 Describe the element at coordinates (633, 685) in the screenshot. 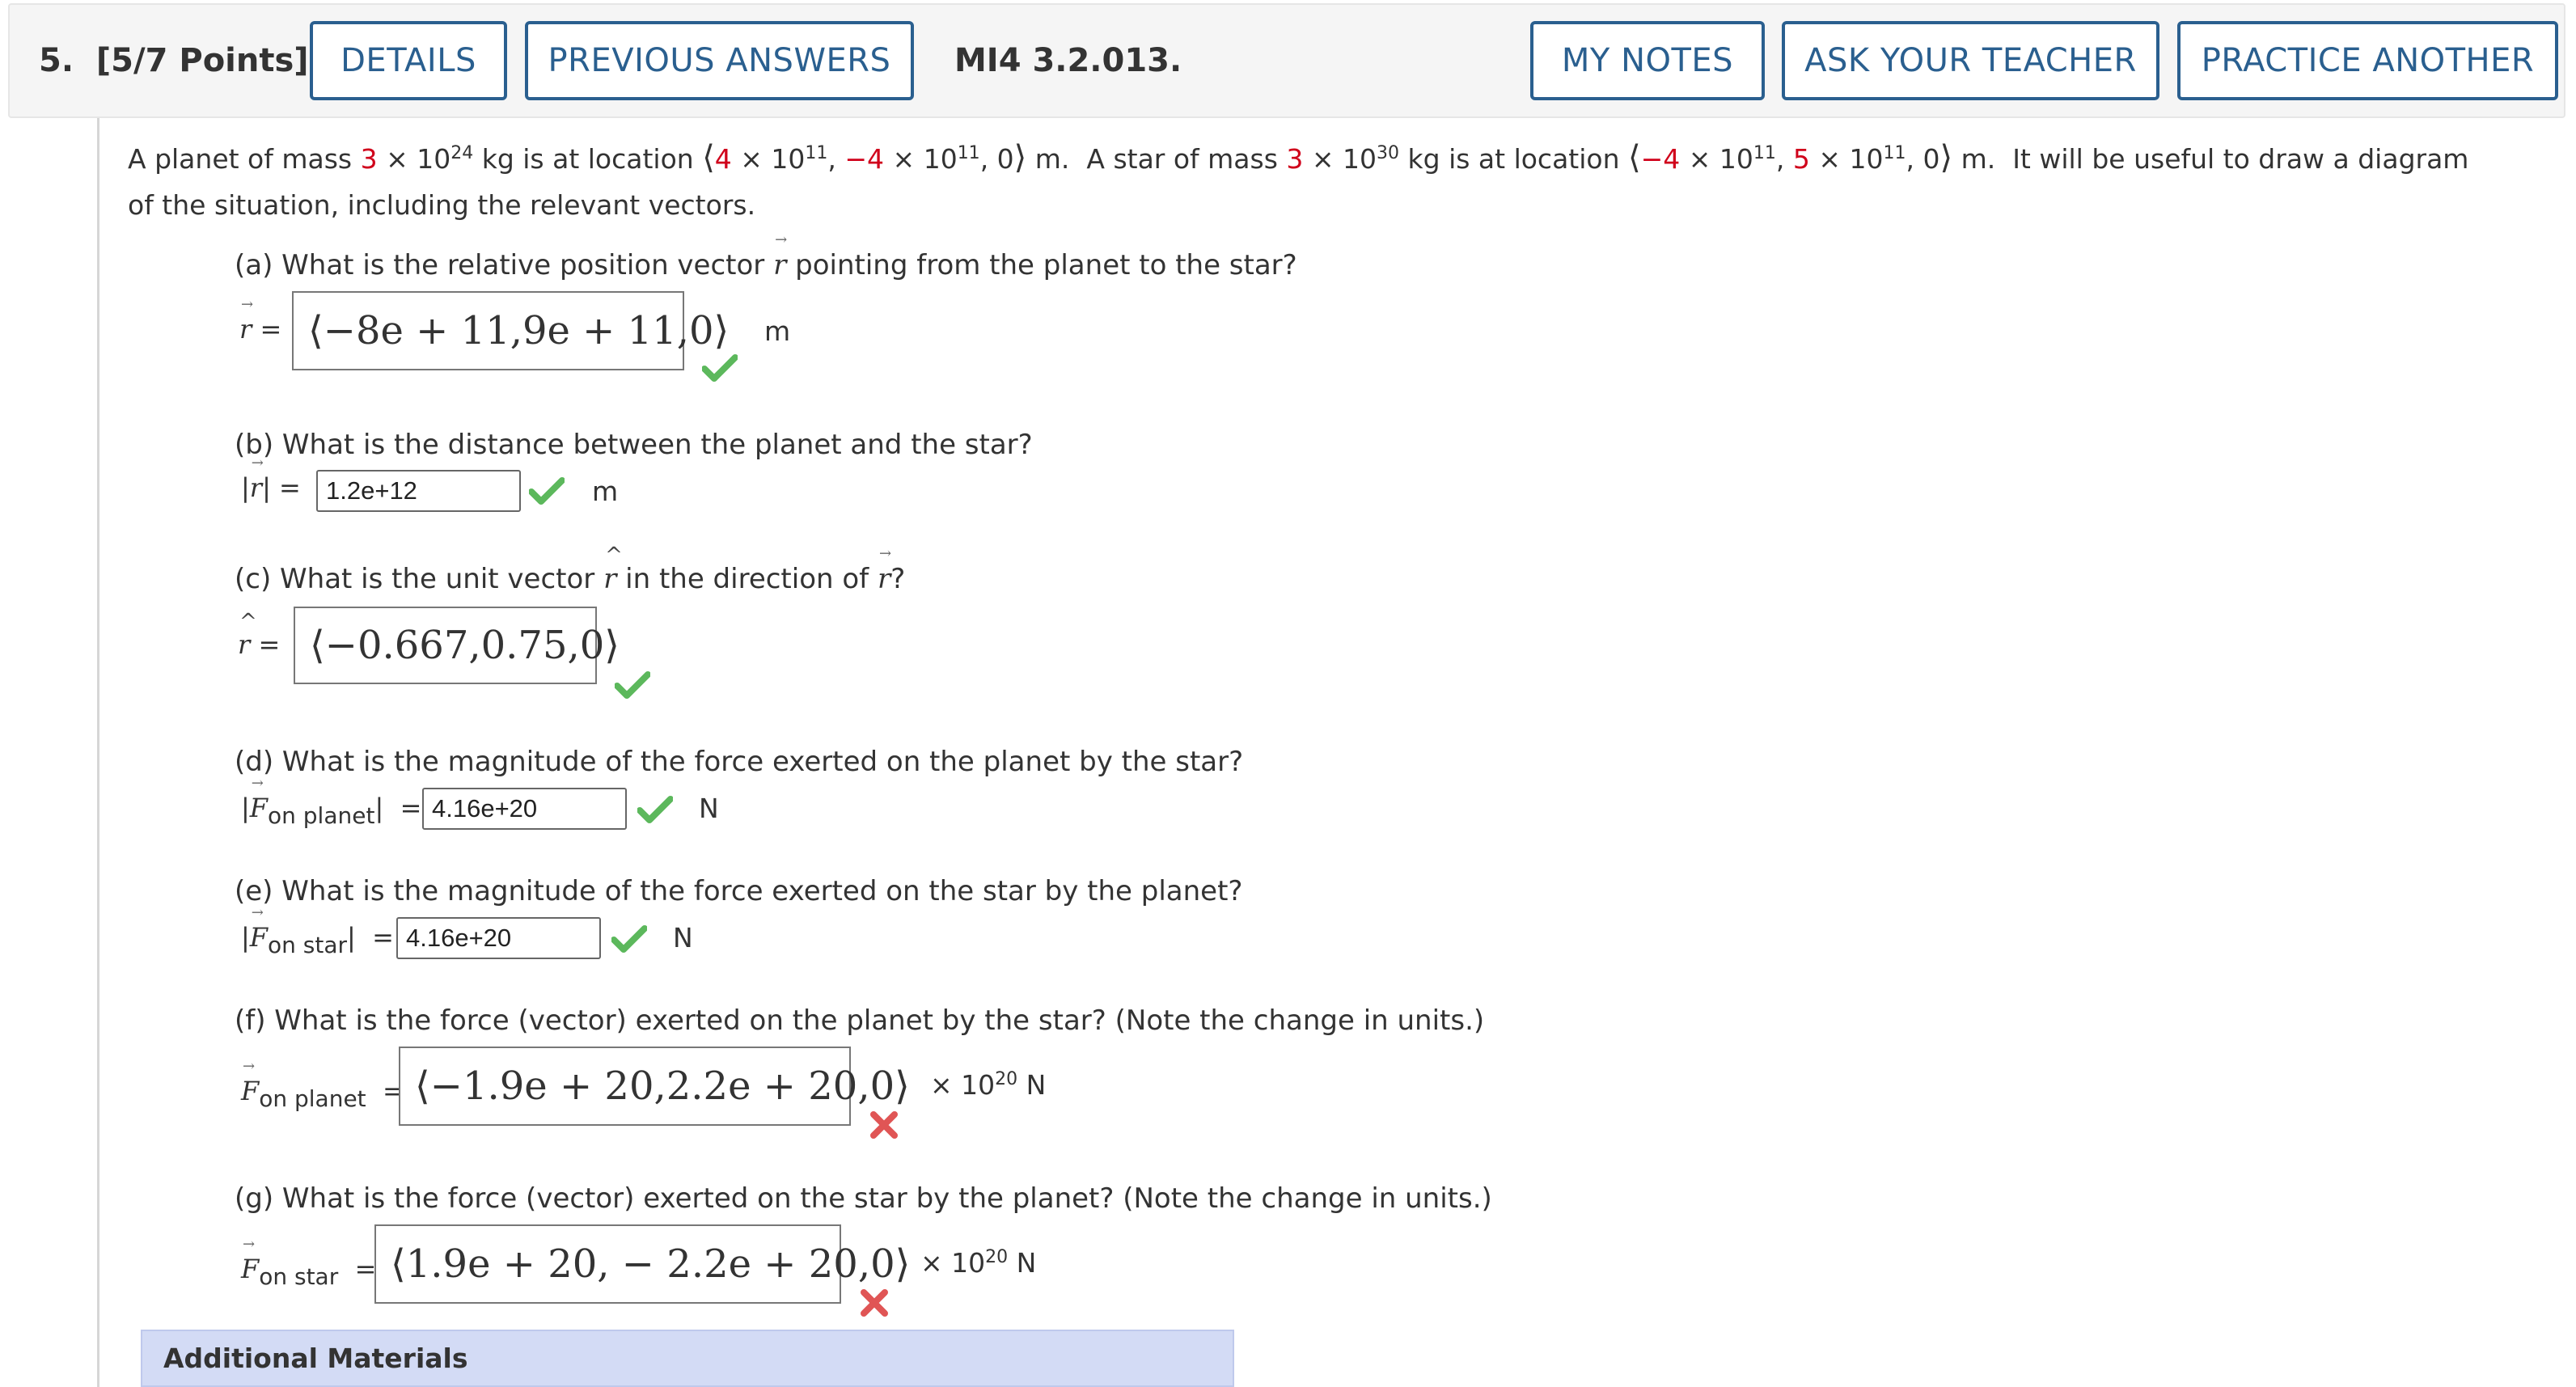

I see `part-c-correct-check-icon` at that location.